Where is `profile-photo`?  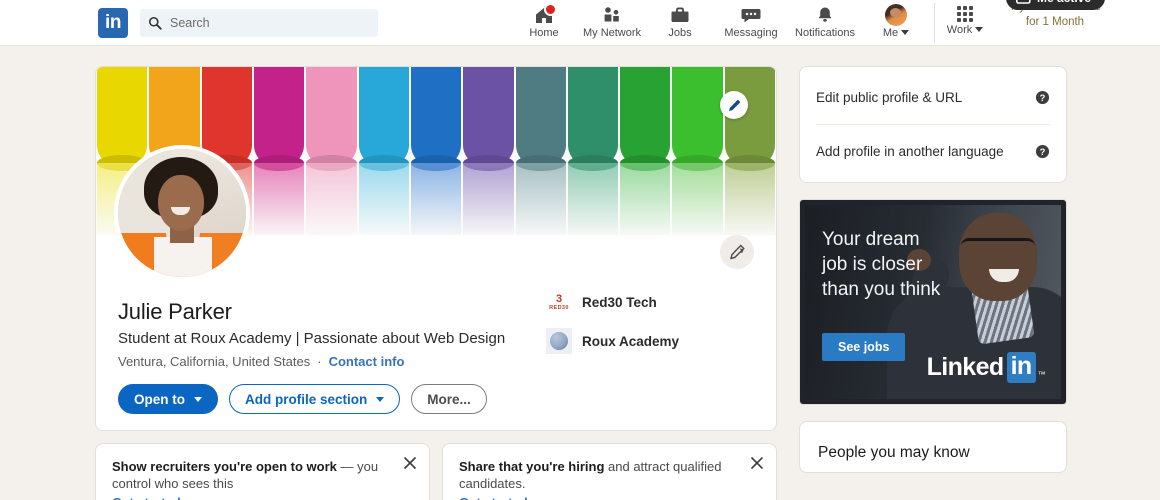
profile-photo is located at coordinates (182, 213).